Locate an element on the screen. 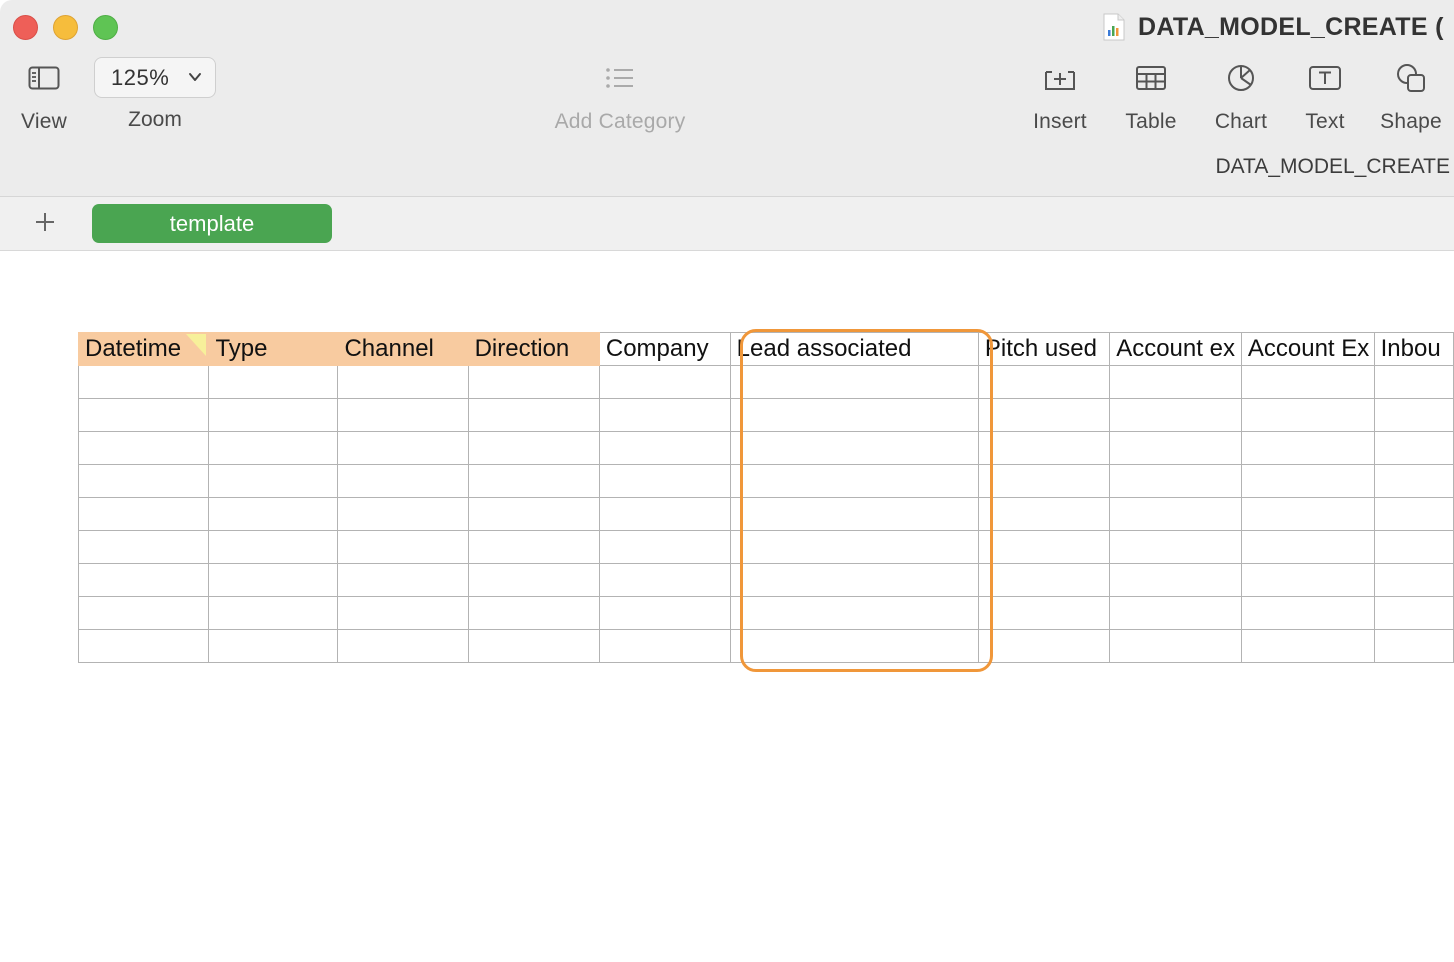 The image size is (1454, 962). header-cell: Company is located at coordinates (664, 349).